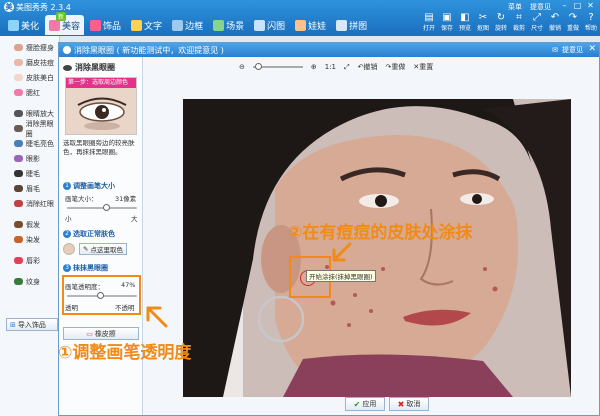 This screenshot has width=600, height=416. What do you see at coordinates (86, 249) in the screenshot?
I see `eyedropper-icon: ✎` at bounding box center [86, 249].